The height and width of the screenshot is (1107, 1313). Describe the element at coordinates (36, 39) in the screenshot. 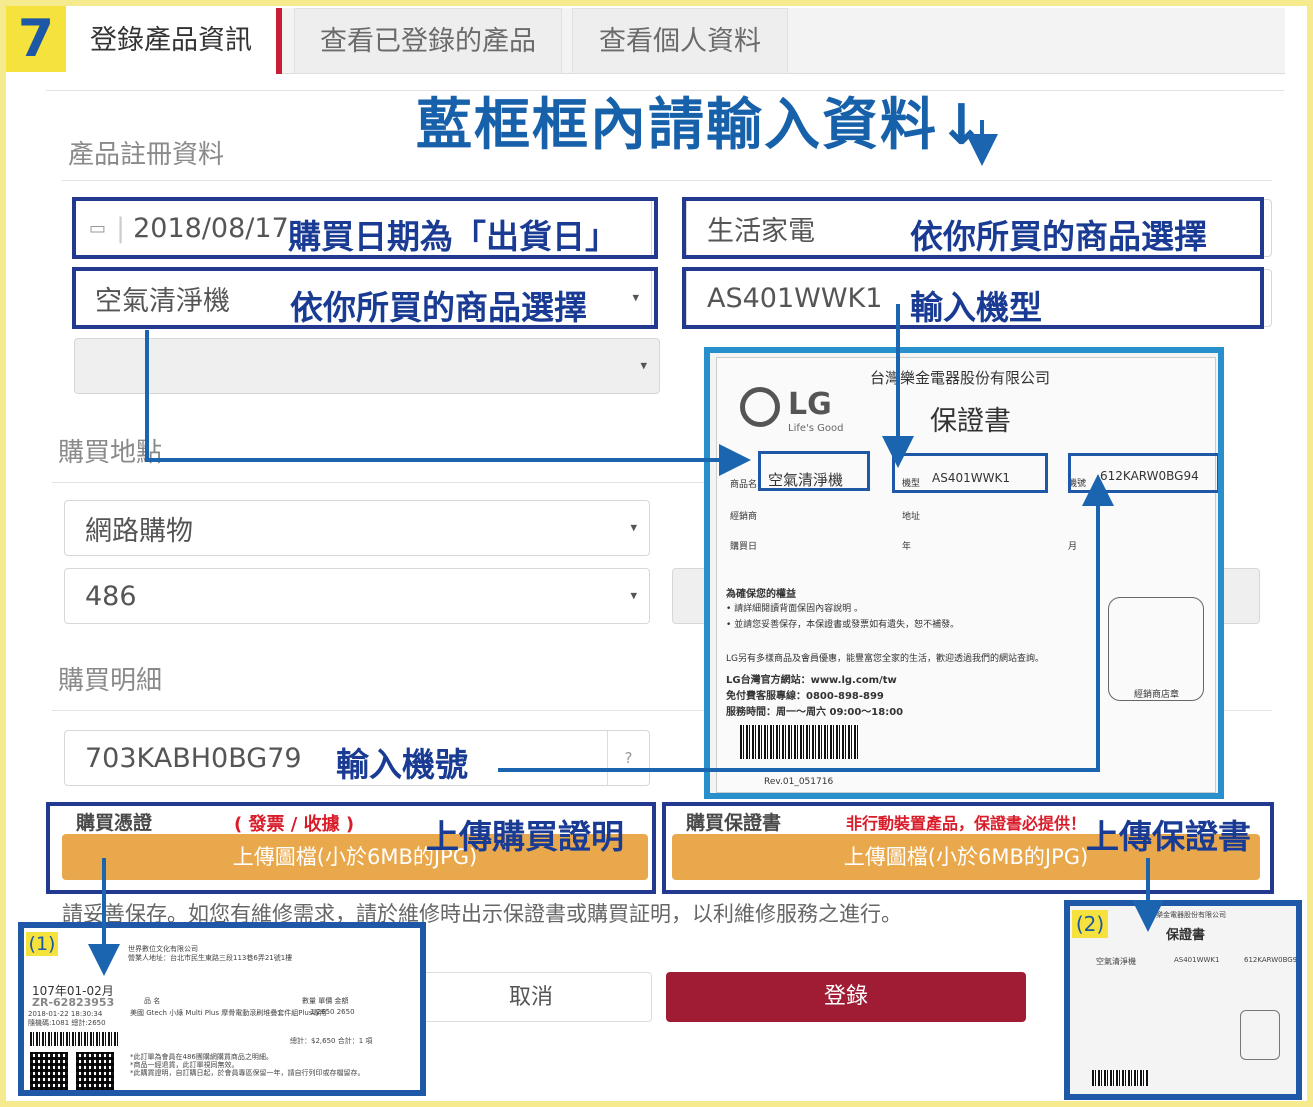

I see `step-number: 7` at that location.